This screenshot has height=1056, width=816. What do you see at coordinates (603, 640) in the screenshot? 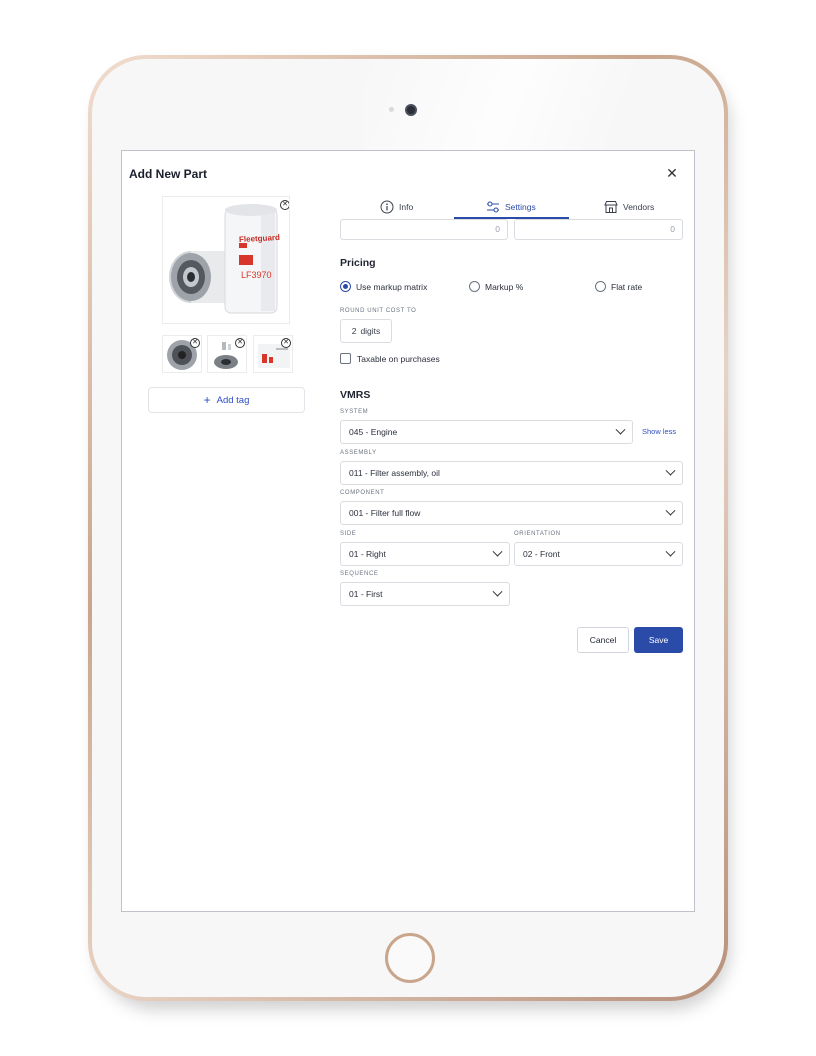
I see `cancel-button: Cancel` at bounding box center [603, 640].